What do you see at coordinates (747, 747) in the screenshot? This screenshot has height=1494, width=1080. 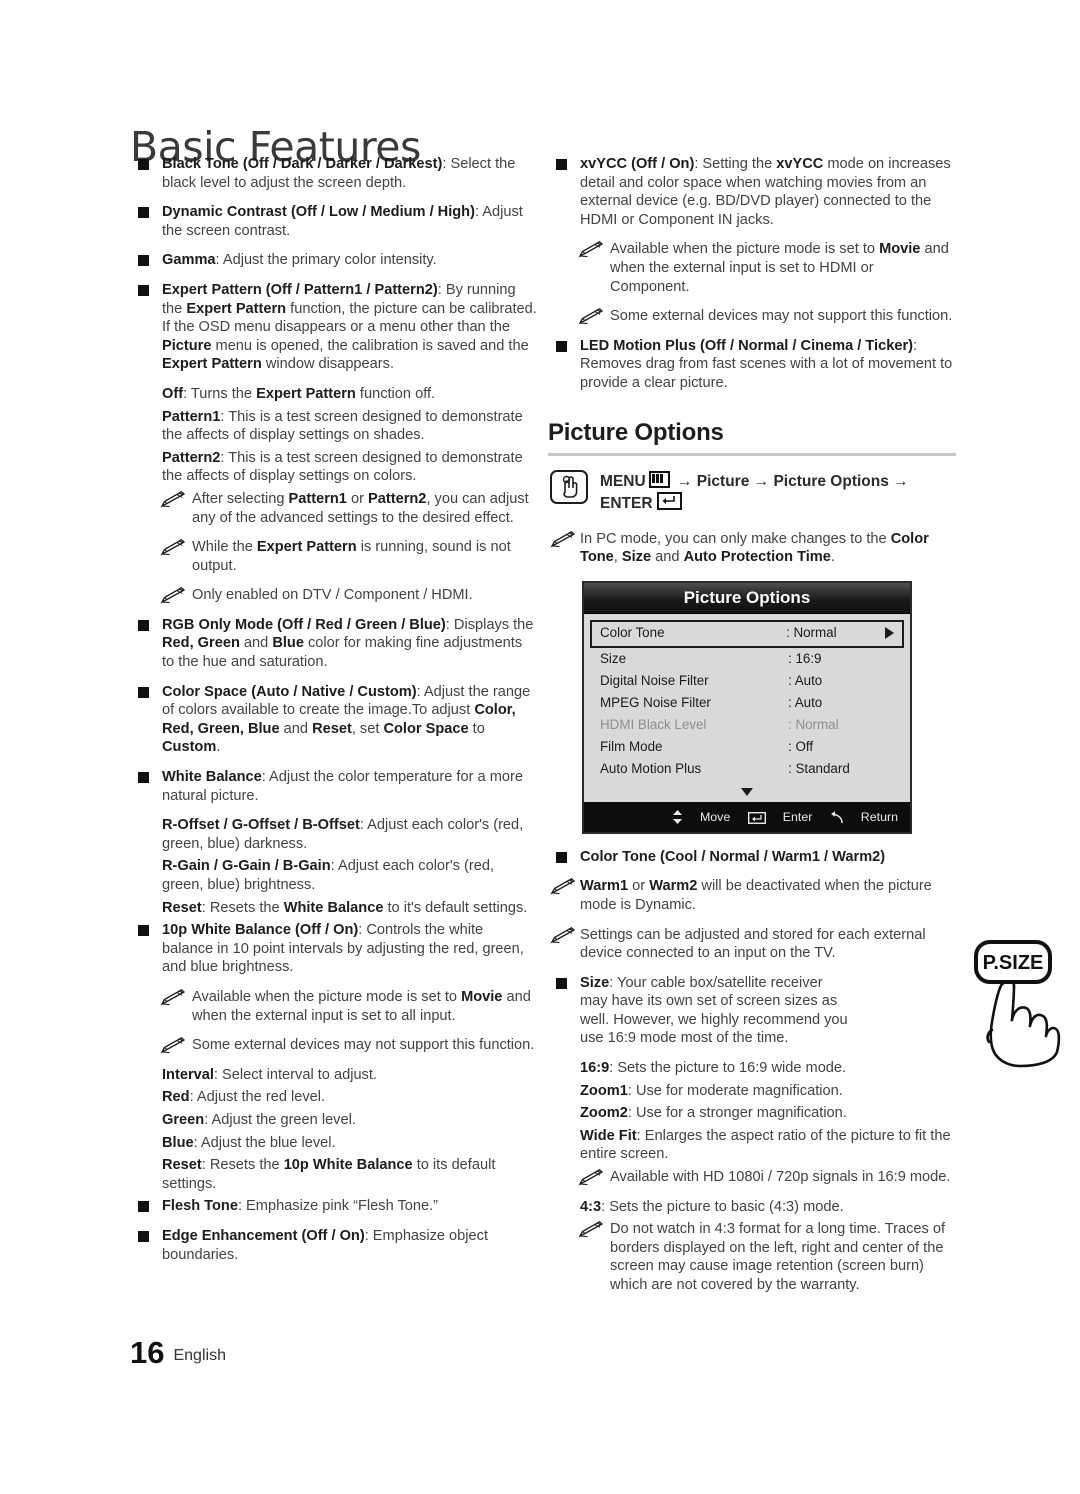 I see `osd-row-film-mode: Film Mode : Off` at bounding box center [747, 747].